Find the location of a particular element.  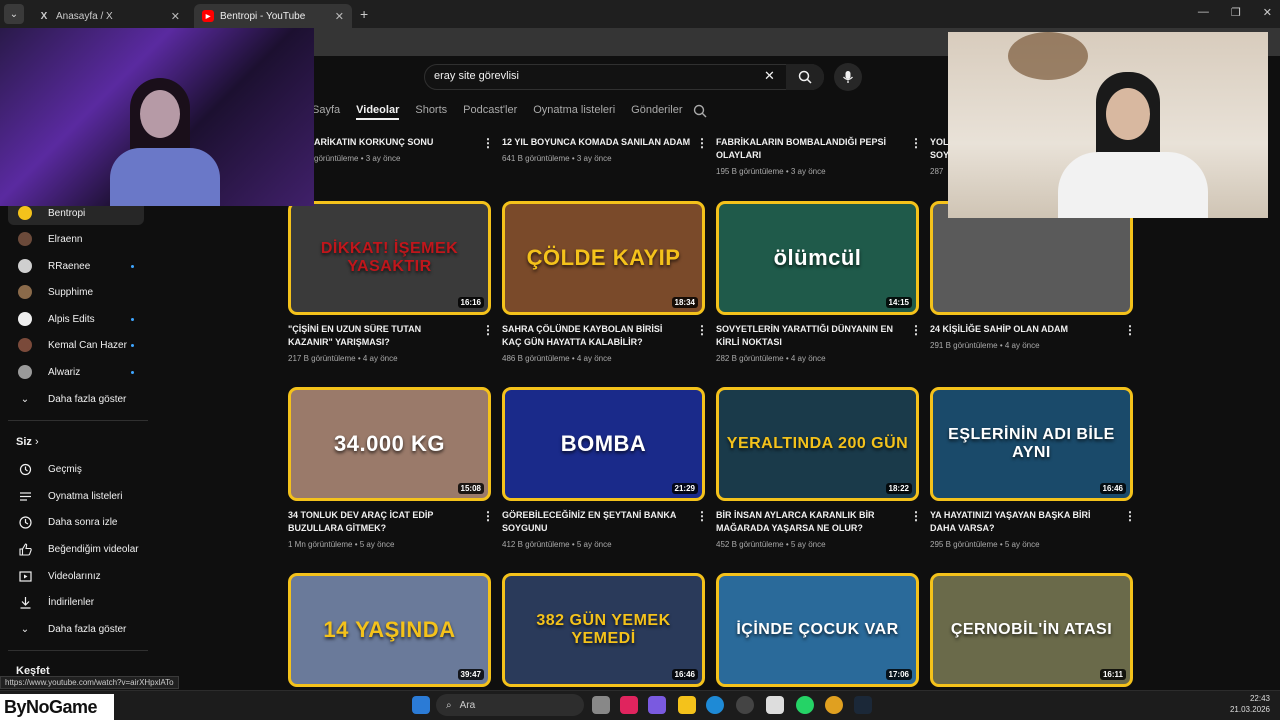

chrome-icon is located at coordinates (834, 705).